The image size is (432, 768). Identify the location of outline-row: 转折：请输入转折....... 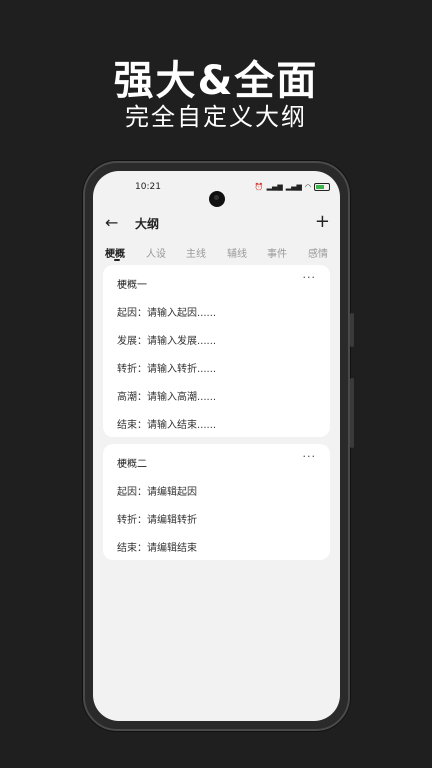
(166, 367).